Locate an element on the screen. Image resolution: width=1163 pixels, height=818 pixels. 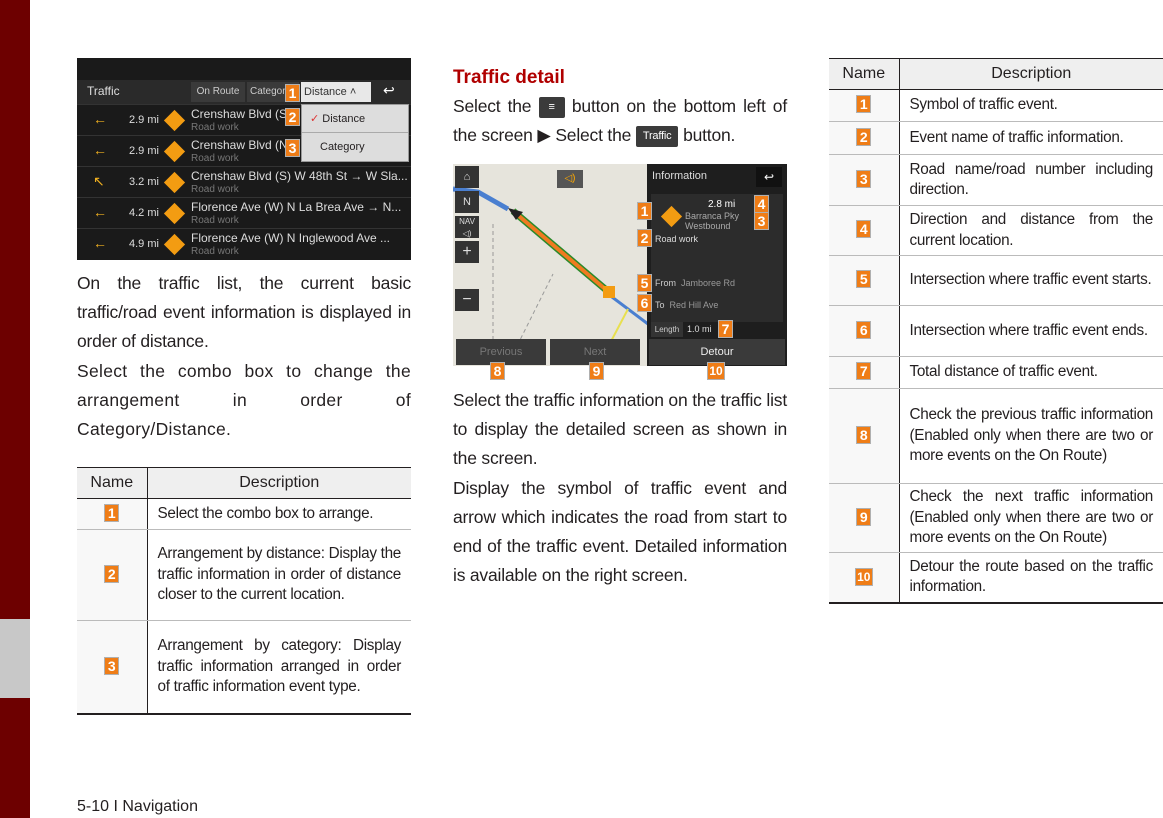
description: Symbol of traffic event. is located at coordinates (1031, 105).